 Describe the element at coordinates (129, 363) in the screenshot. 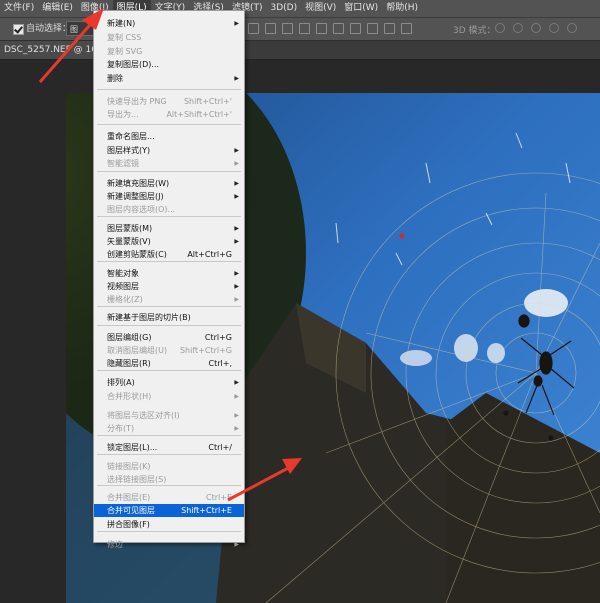

I see `menu-item-label: 隐藏图层(R)` at that location.